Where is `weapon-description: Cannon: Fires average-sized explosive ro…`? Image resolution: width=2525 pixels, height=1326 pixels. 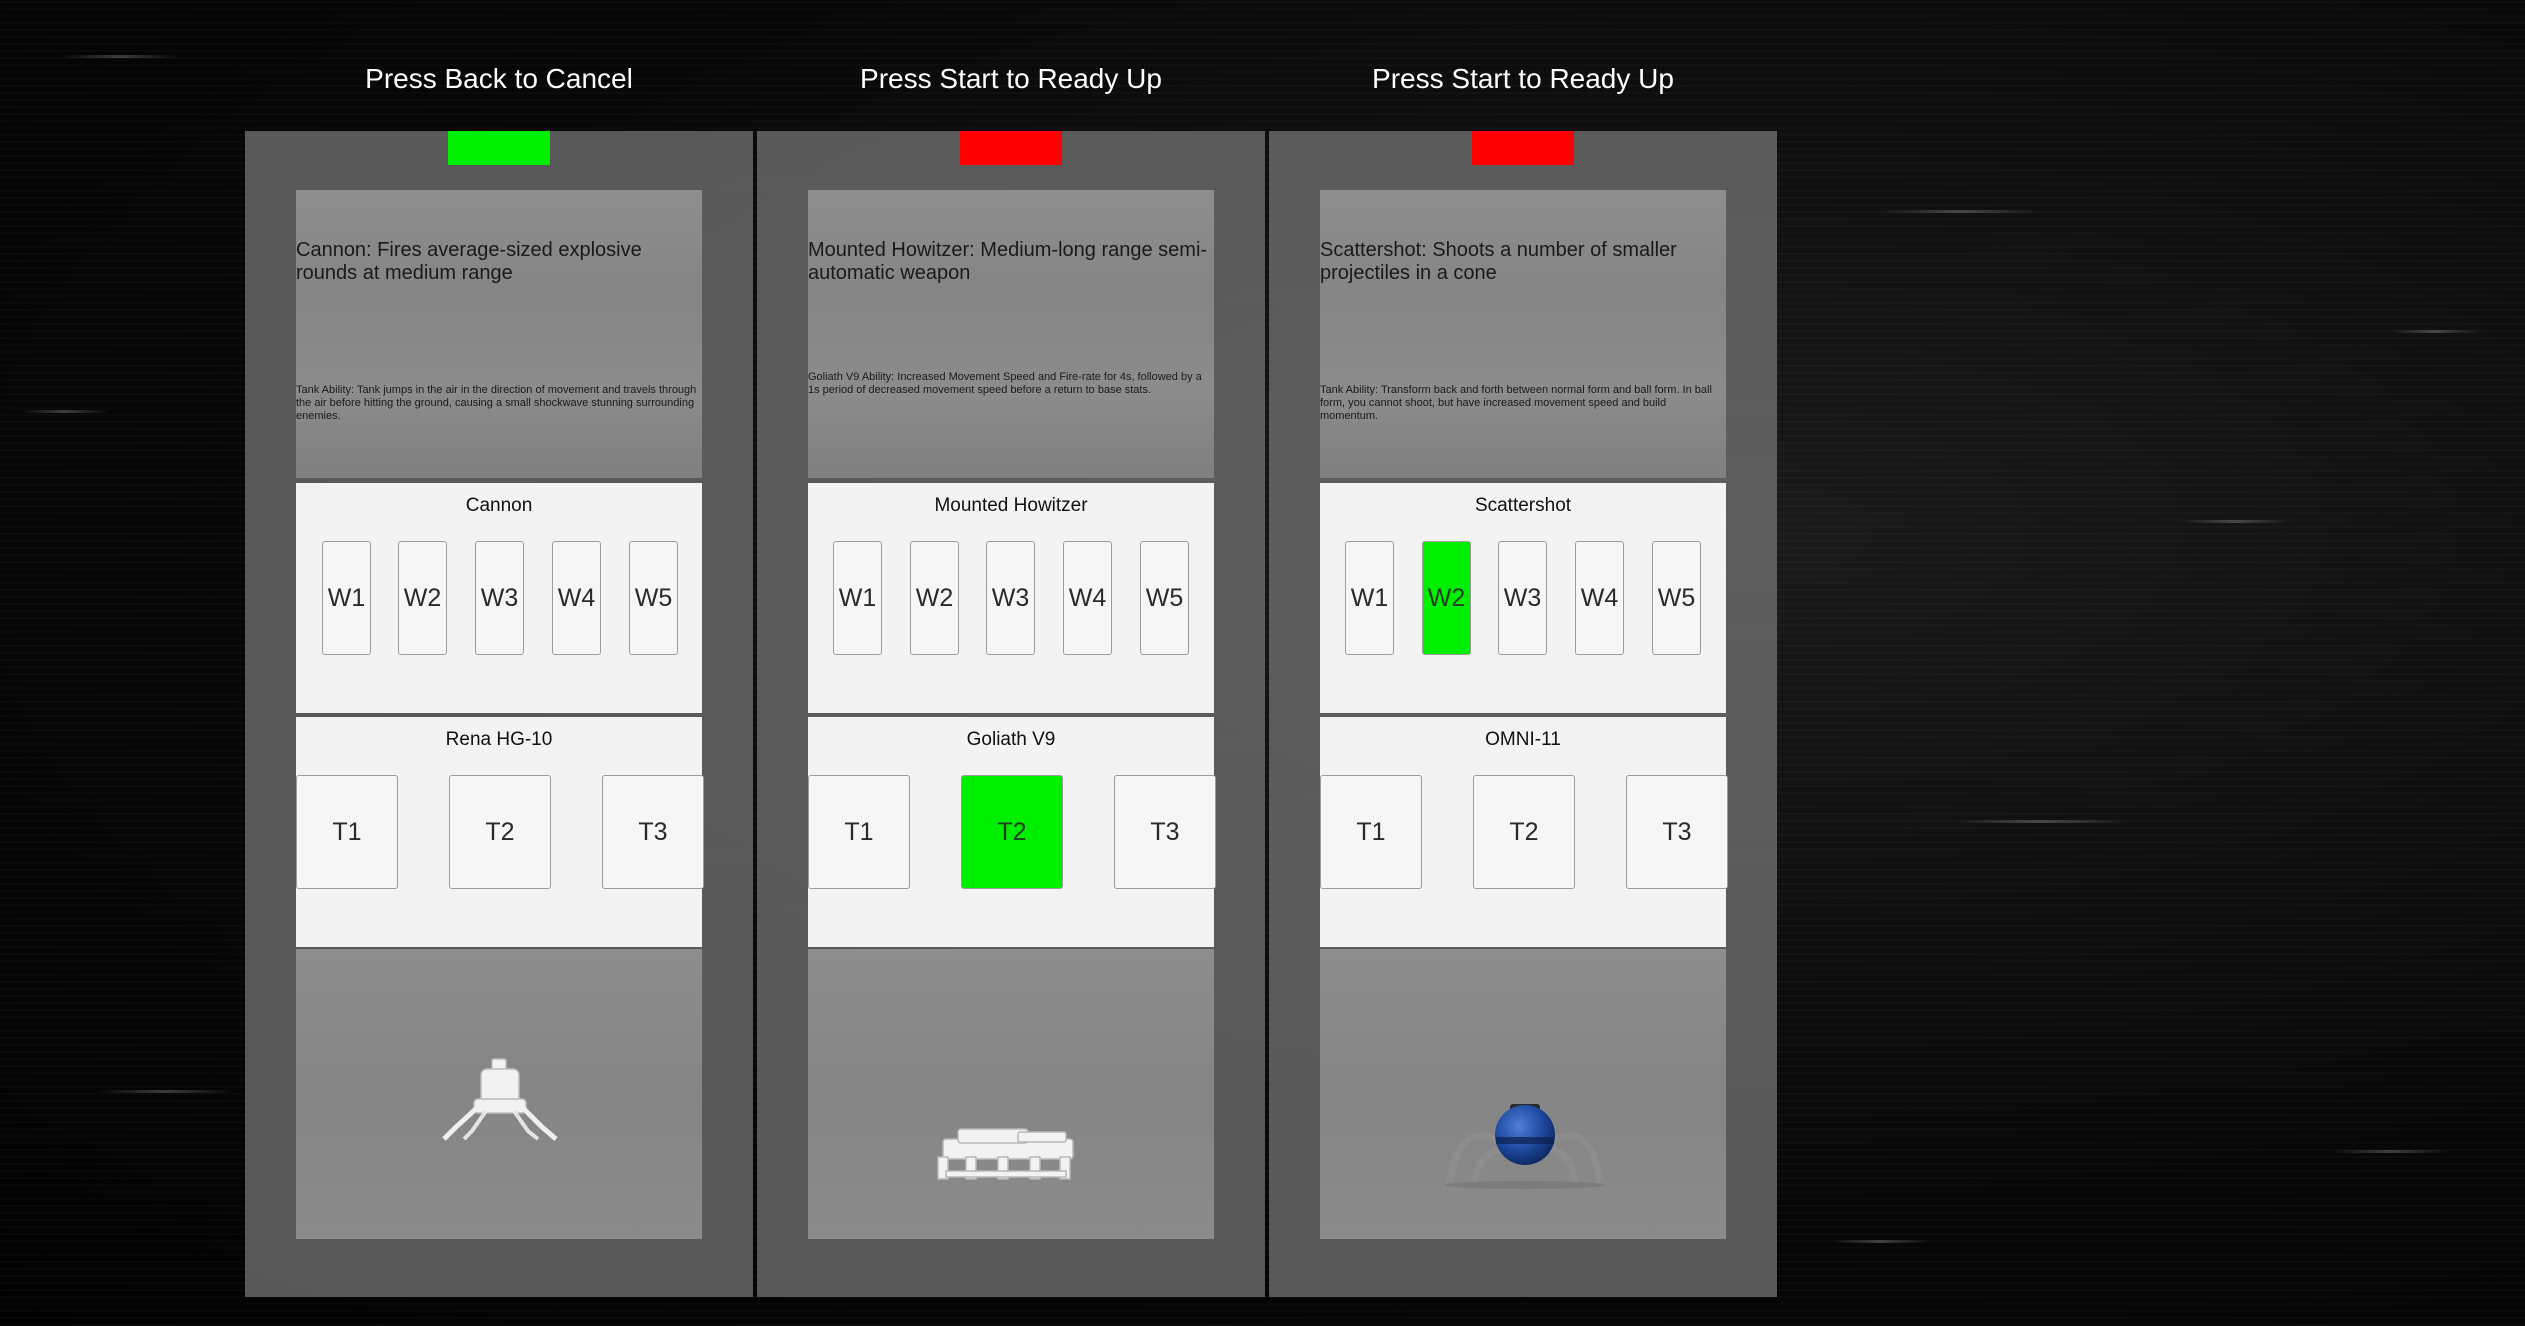 weapon-description: Cannon: Fires average-sized explosive ro… is located at coordinates (469, 261).